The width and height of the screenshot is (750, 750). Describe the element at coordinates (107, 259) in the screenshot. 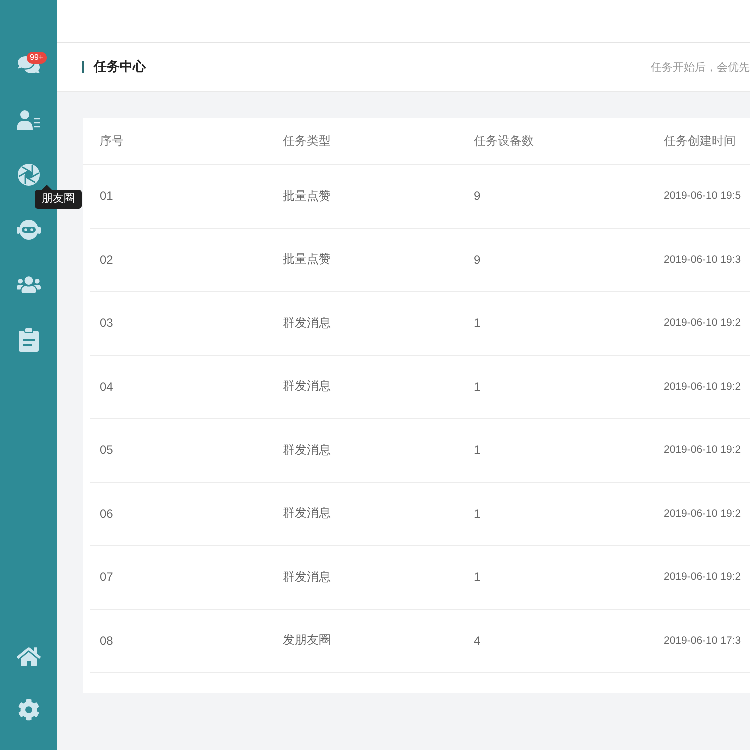

I see `table-cell: 02` at that location.